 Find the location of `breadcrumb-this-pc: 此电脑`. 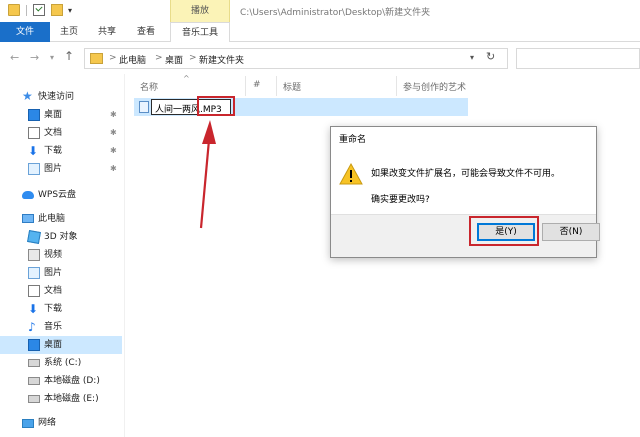

breadcrumb-this-pc: 此电脑 is located at coordinates (132, 59).